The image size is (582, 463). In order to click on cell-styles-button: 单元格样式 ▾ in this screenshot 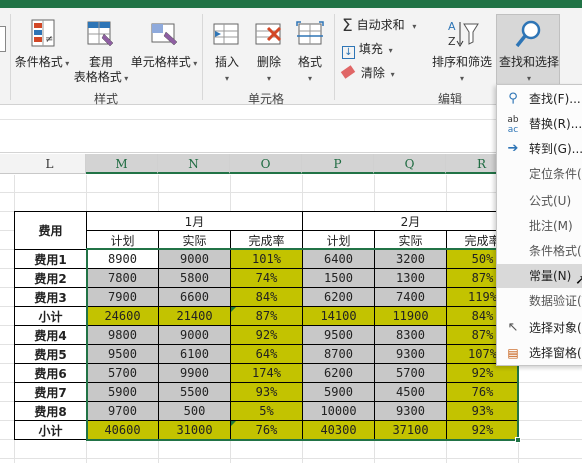, I will do `click(164, 53)`.